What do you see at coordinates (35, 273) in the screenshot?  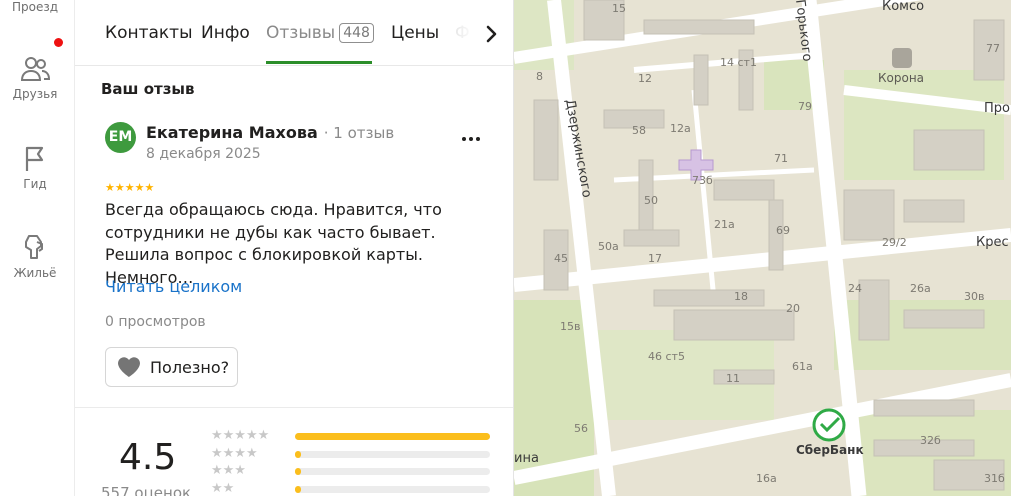 I see `rail-label-housing: Жильё` at bounding box center [35, 273].